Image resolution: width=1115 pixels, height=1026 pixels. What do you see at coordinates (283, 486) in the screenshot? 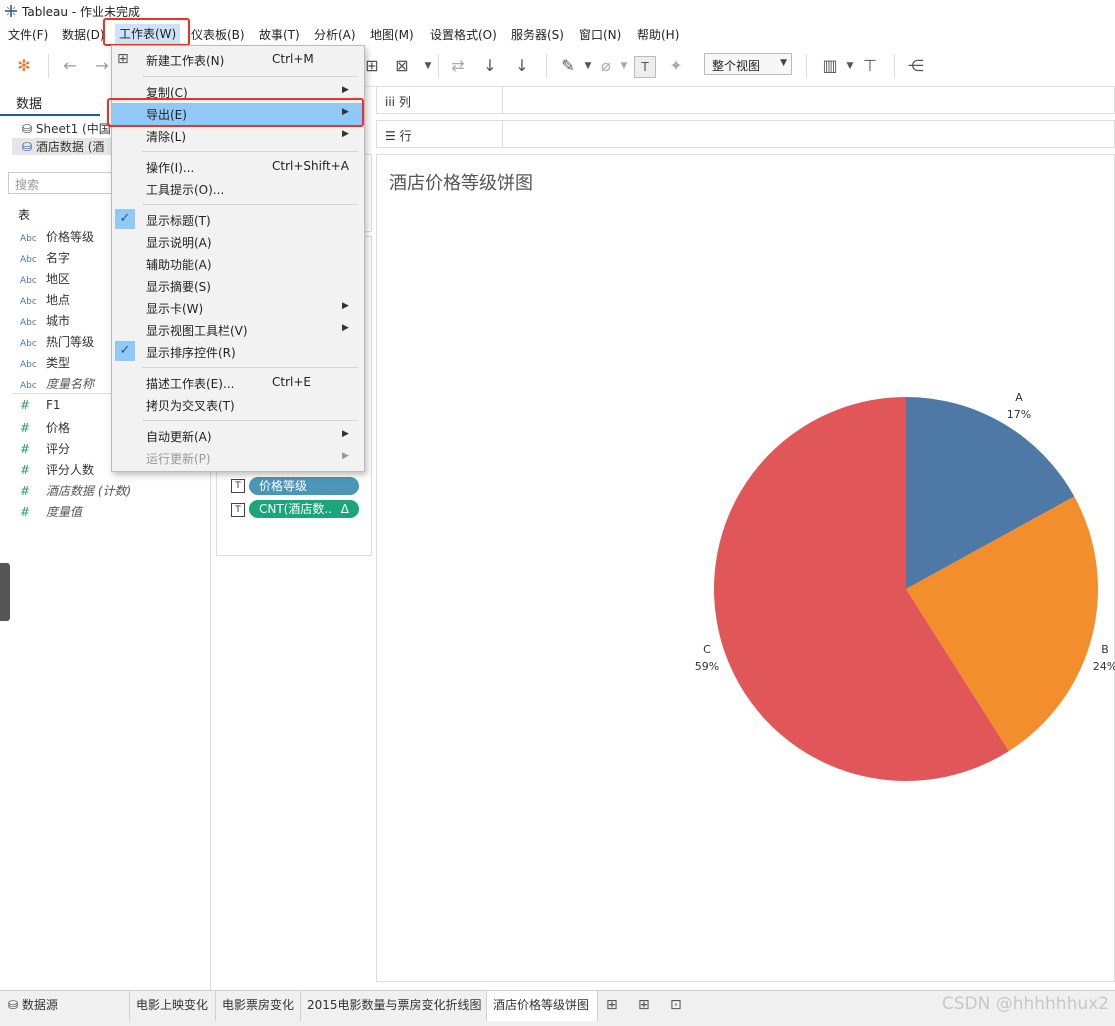
I see `pill-label: 价格等级` at bounding box center [283, 486].